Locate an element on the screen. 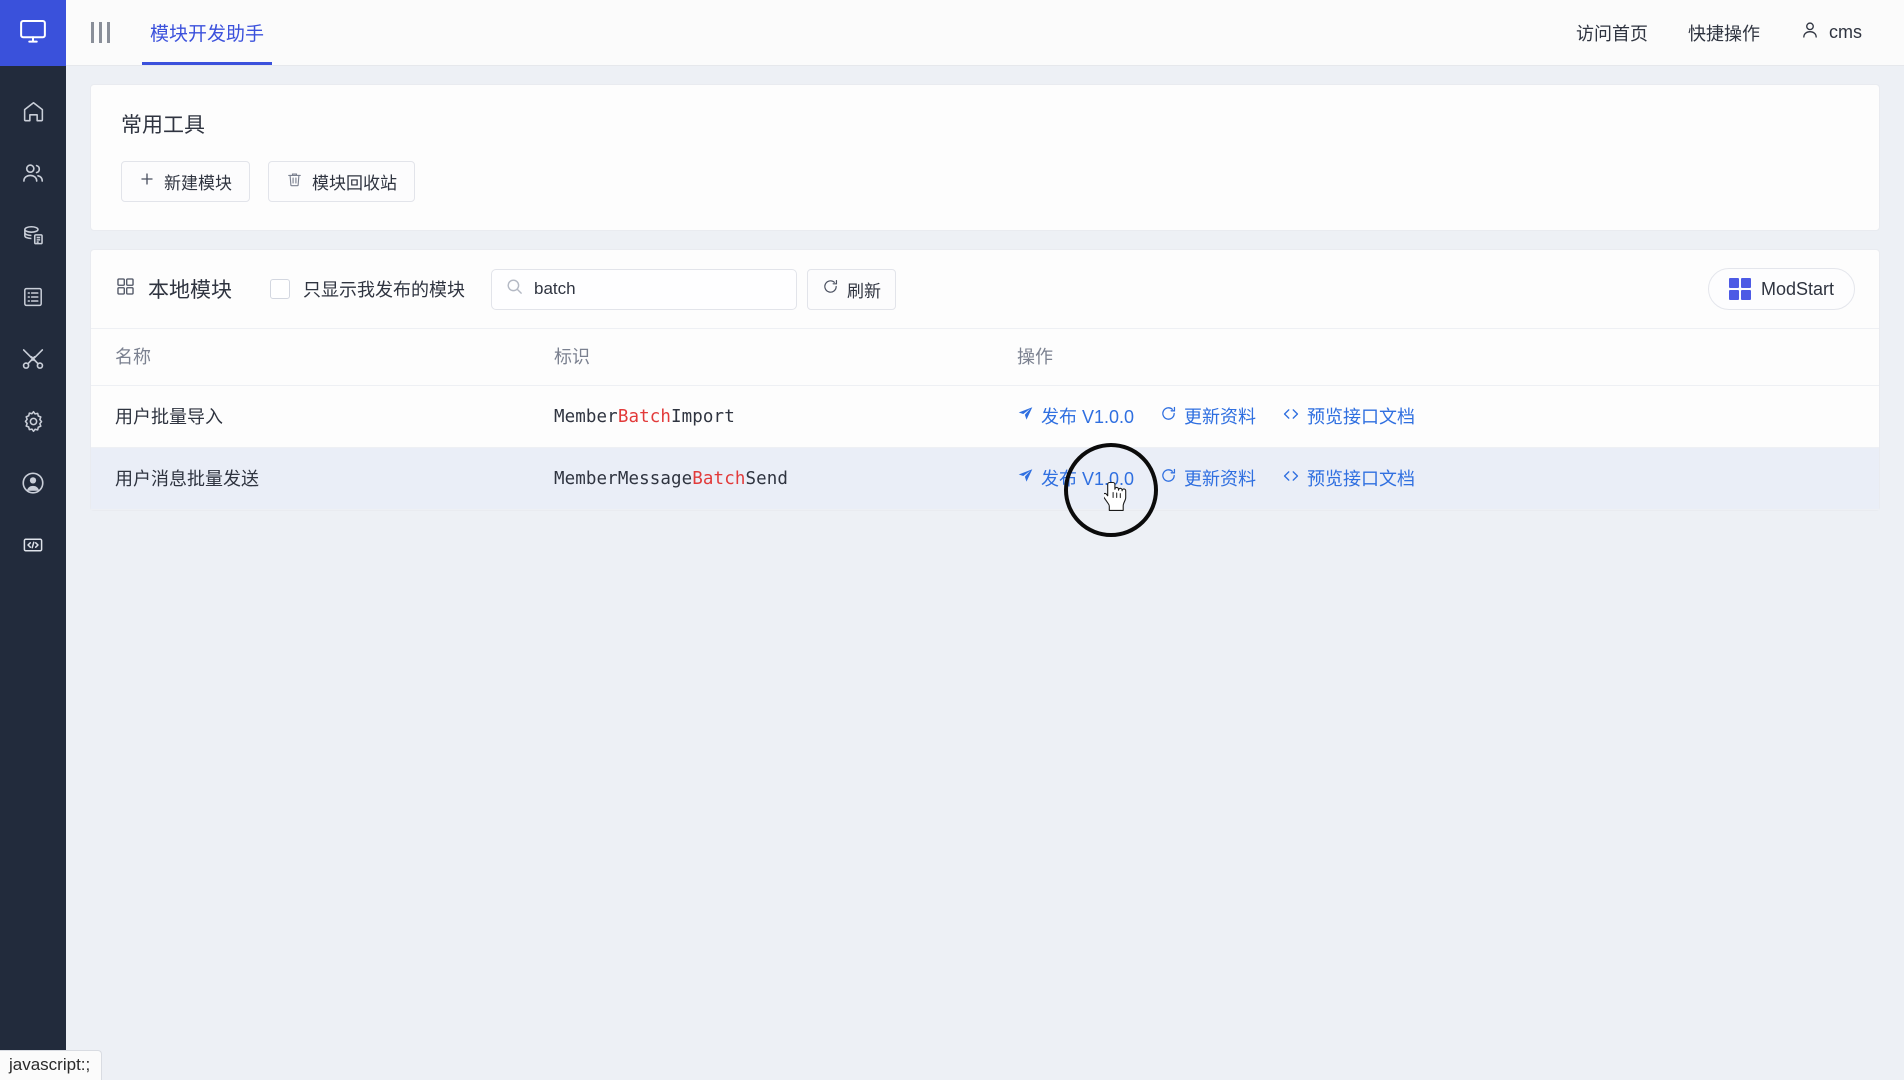 The image size is (1904, 1080). home-icon is located at coordinates (33, 111).